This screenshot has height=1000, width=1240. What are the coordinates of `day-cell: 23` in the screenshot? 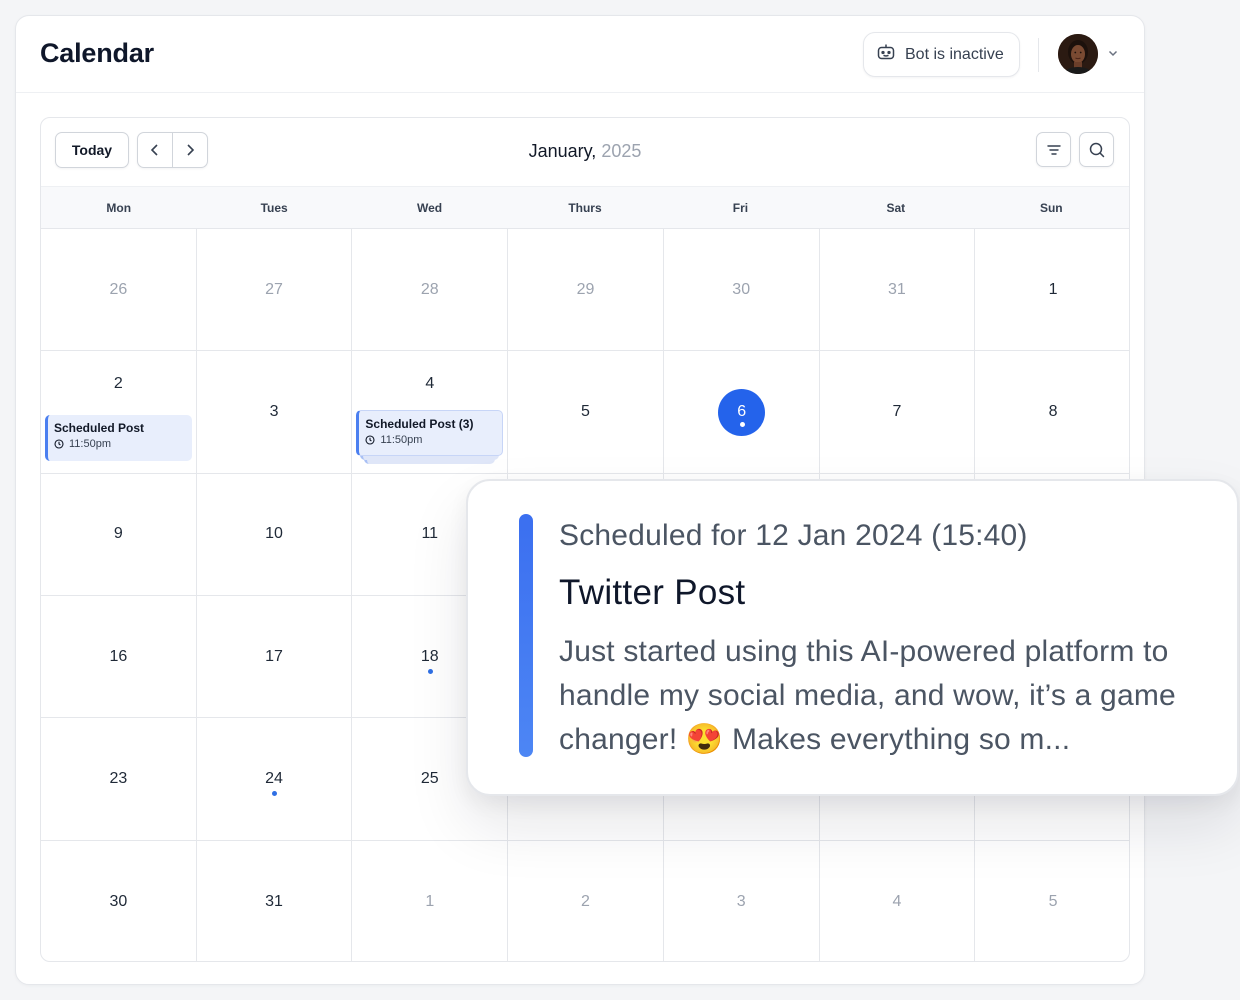 It's located at (119, 779).